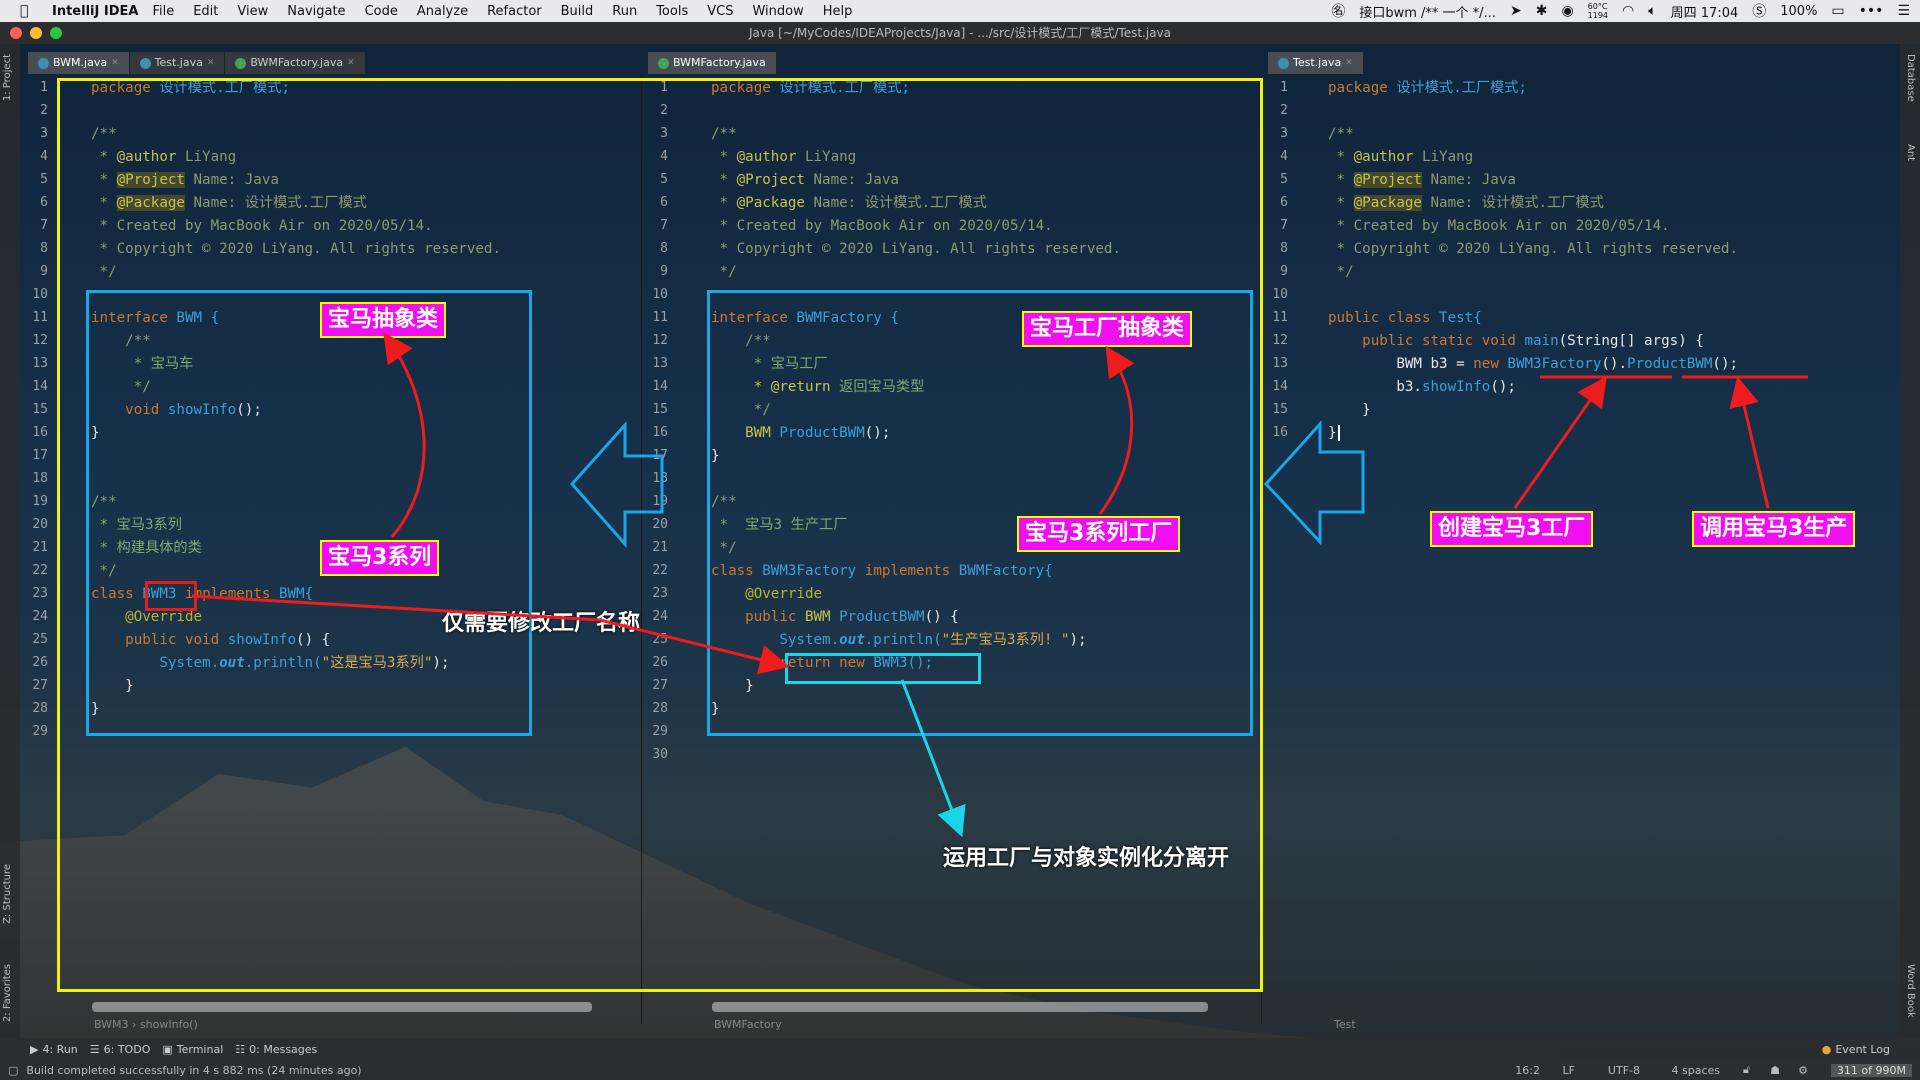 This screenshot has width=1920, height=1080. What do you see at coordinates (933, 758) in the screenshot?
I see `arrow-return-to-separate` at bounding box center [933, 758].